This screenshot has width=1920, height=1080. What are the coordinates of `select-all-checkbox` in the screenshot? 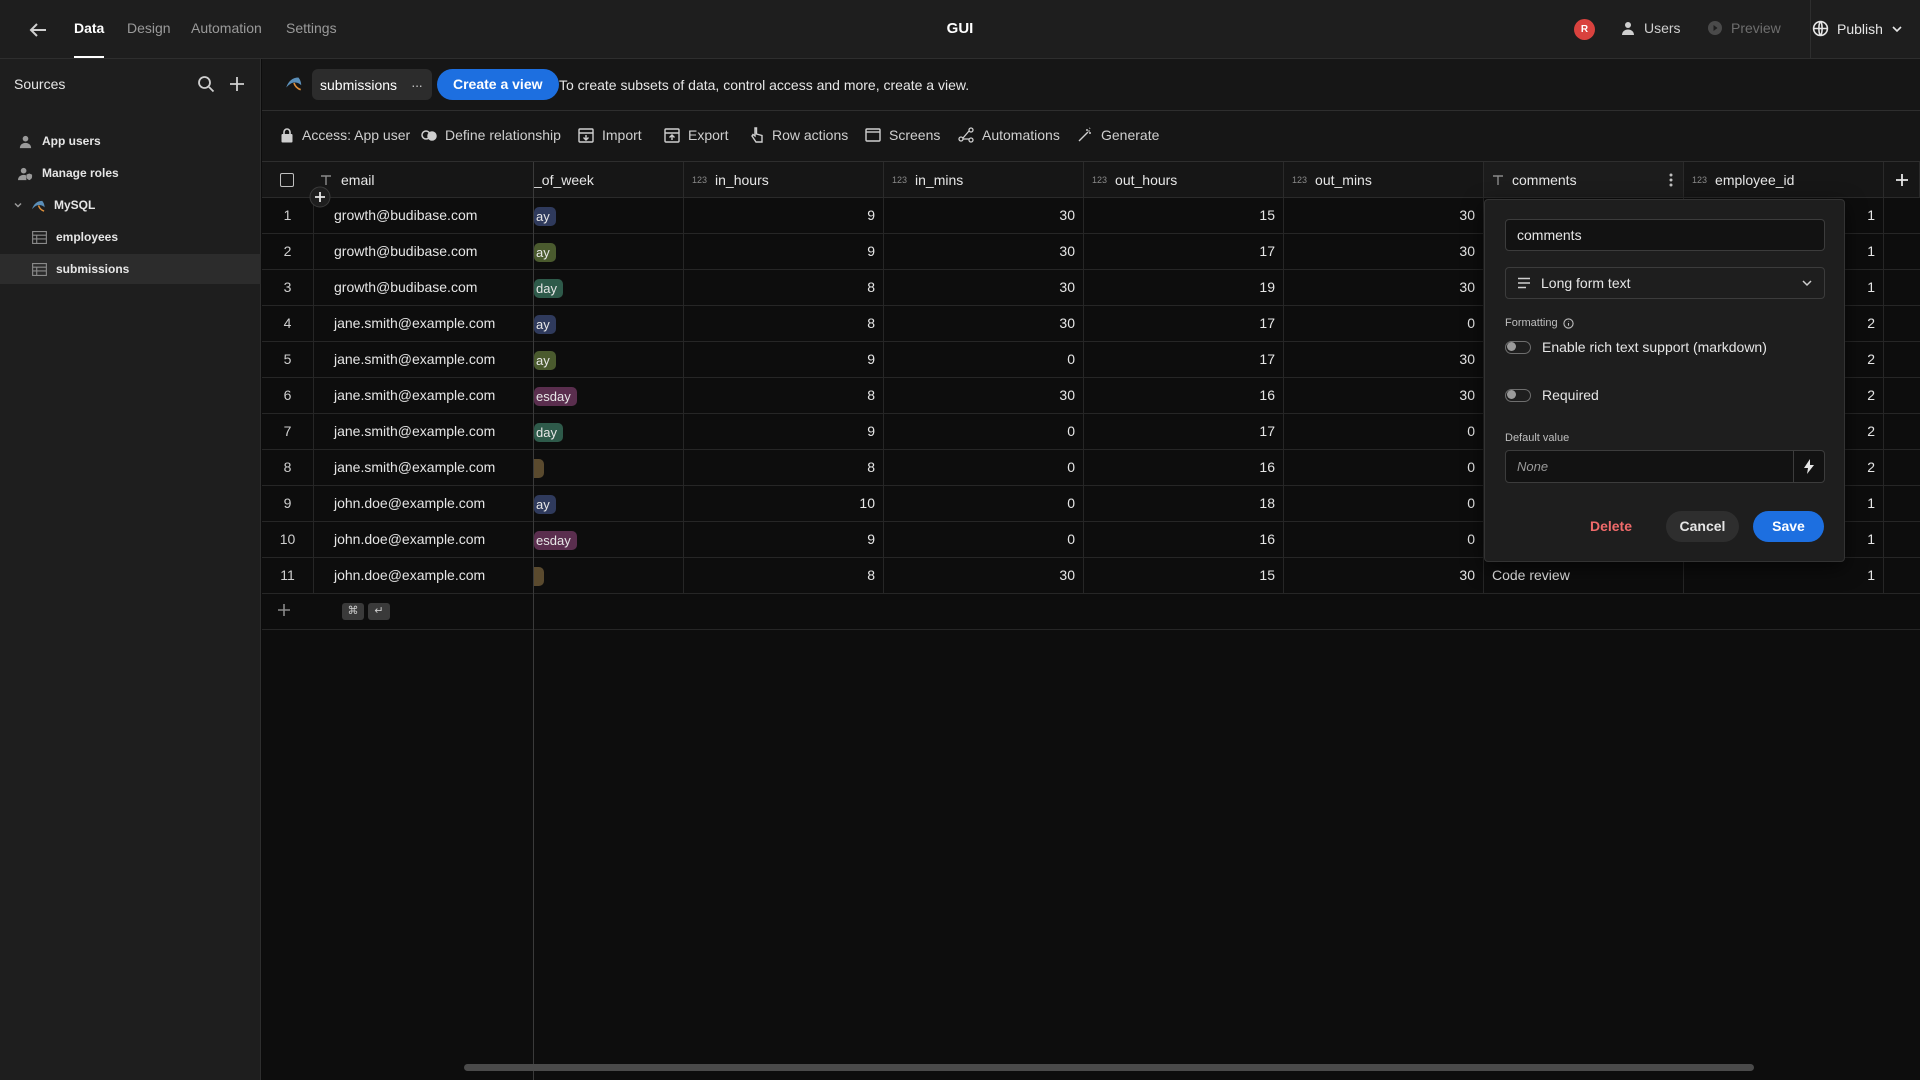 It's located at (287, 179).